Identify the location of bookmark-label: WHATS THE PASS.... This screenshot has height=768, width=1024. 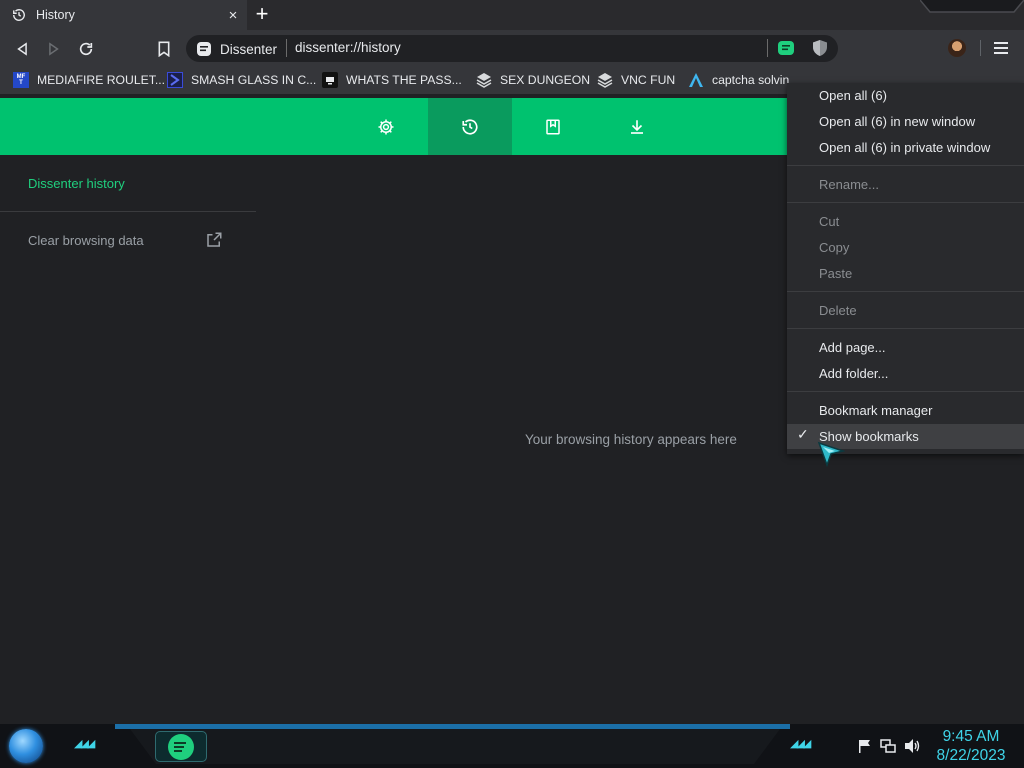
(404, 80).